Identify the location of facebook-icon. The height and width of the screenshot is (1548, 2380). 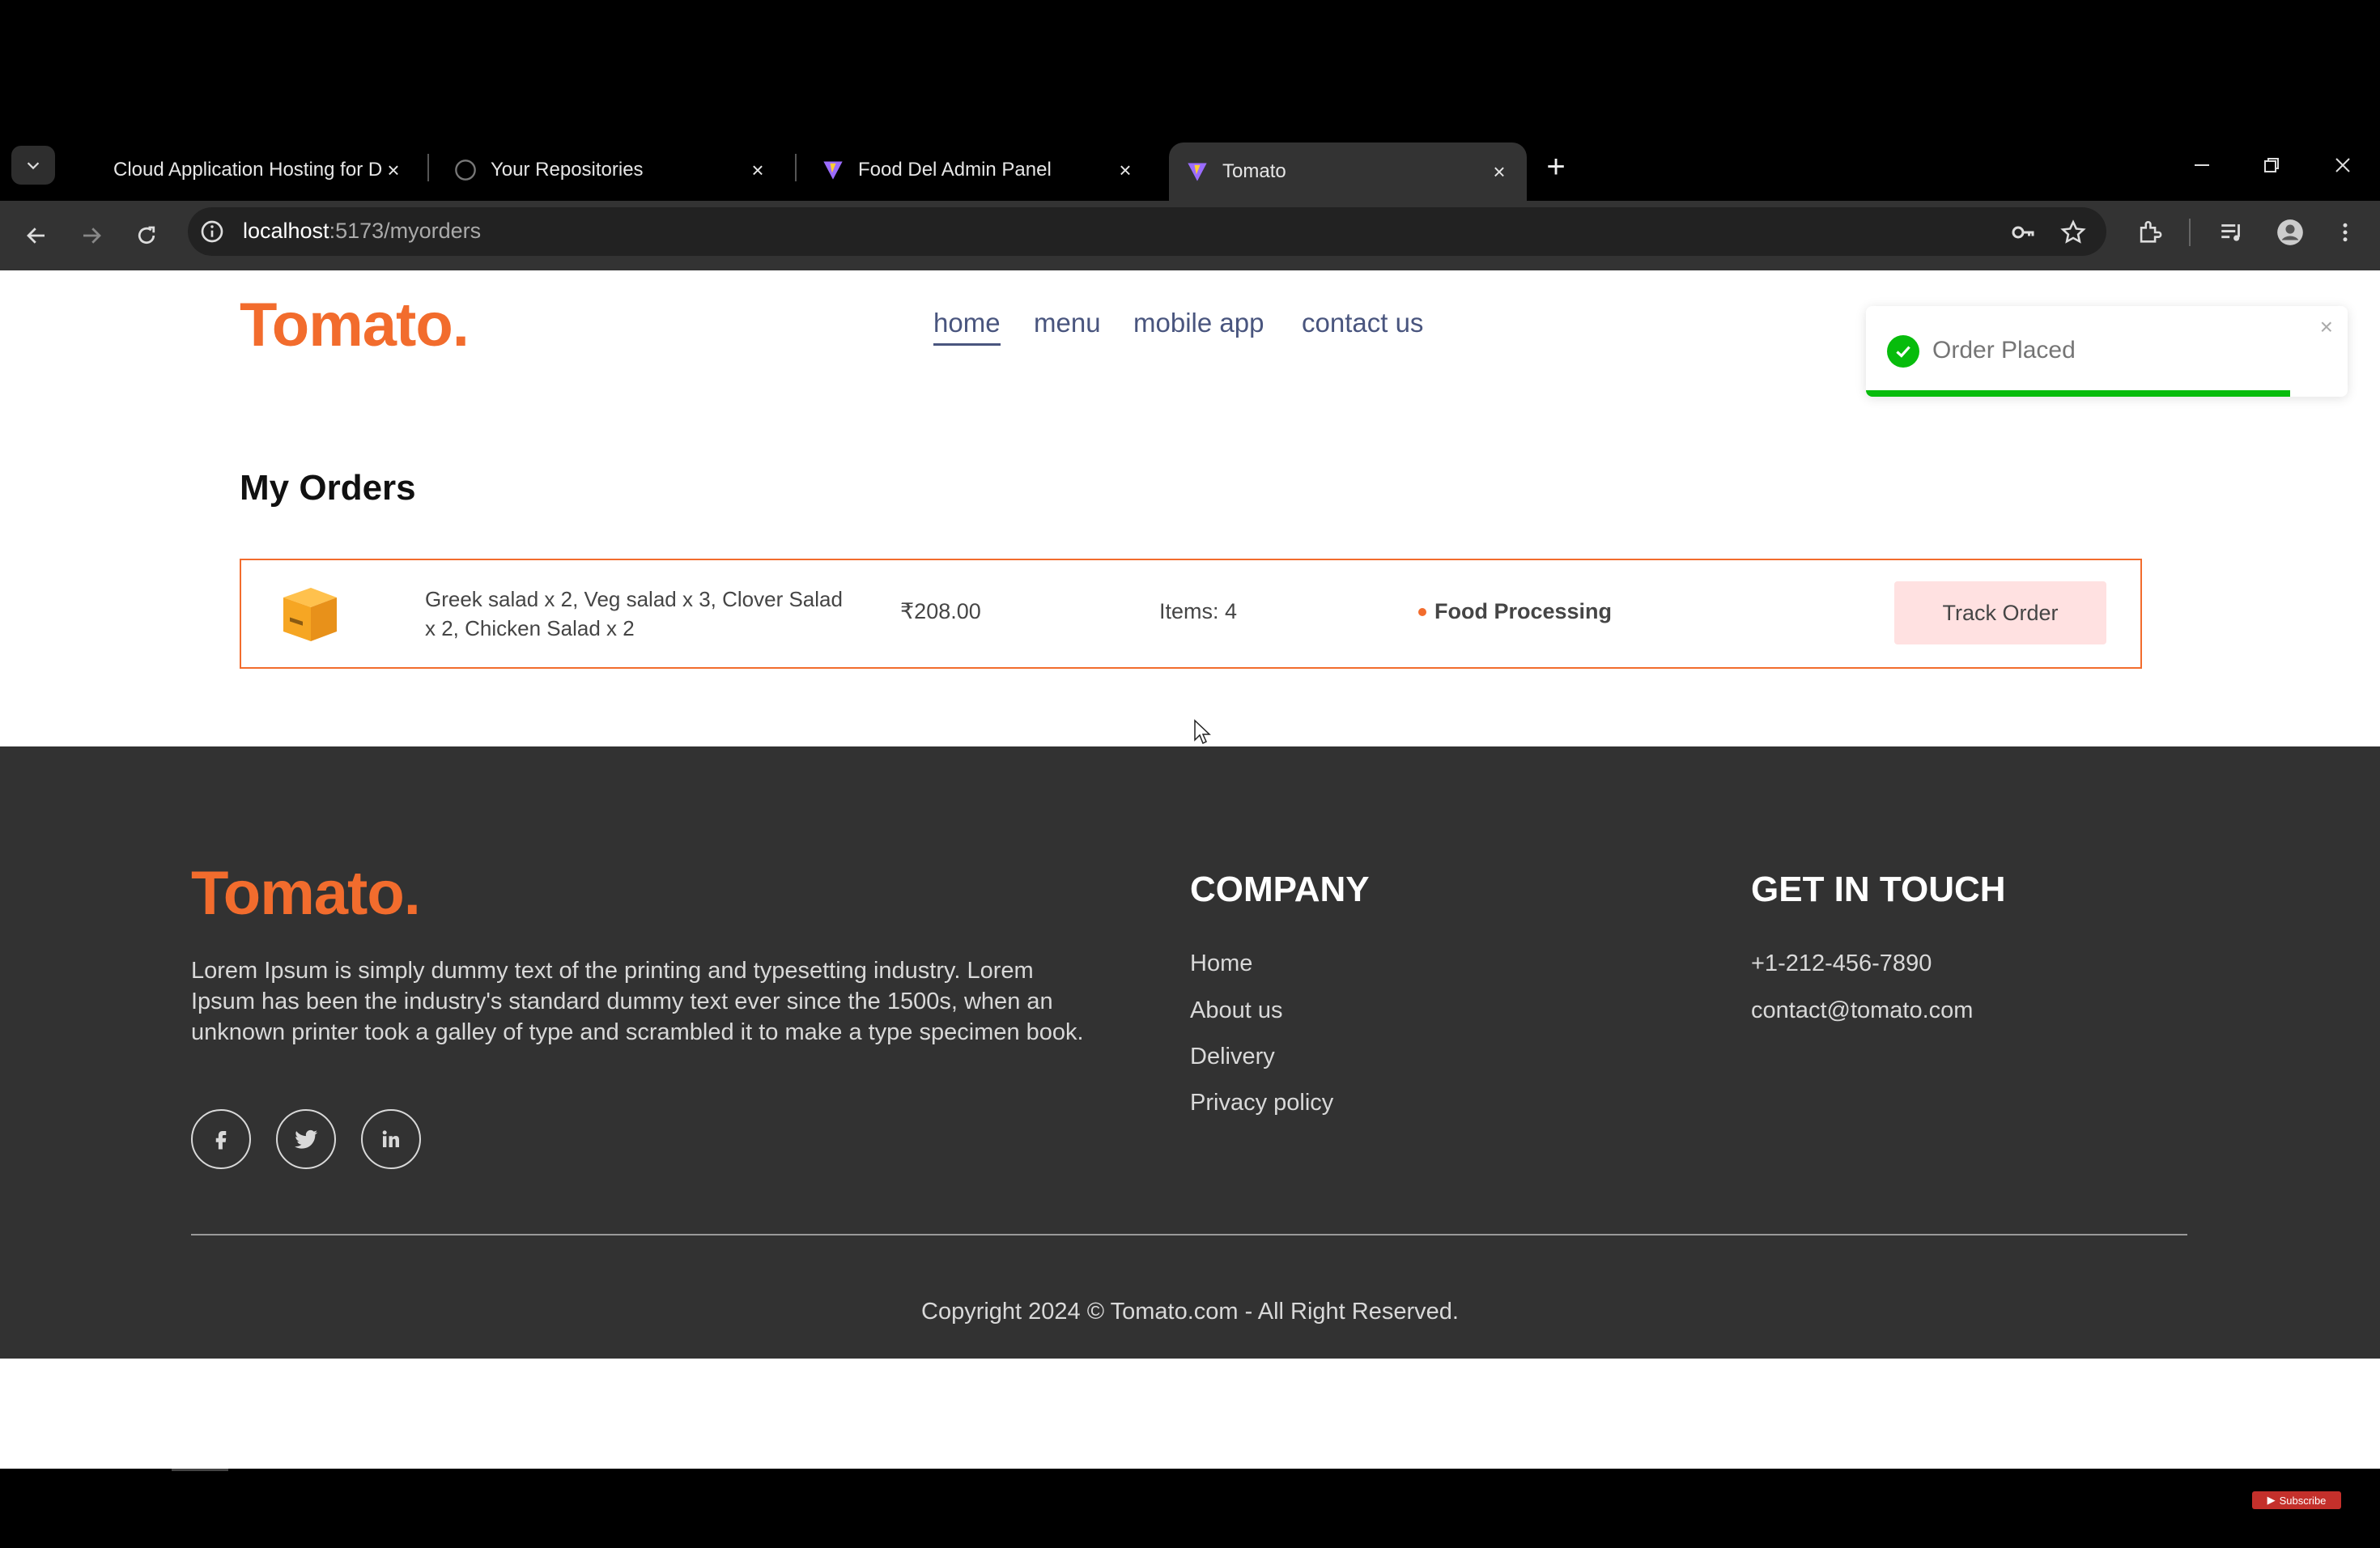
(221, 1139).